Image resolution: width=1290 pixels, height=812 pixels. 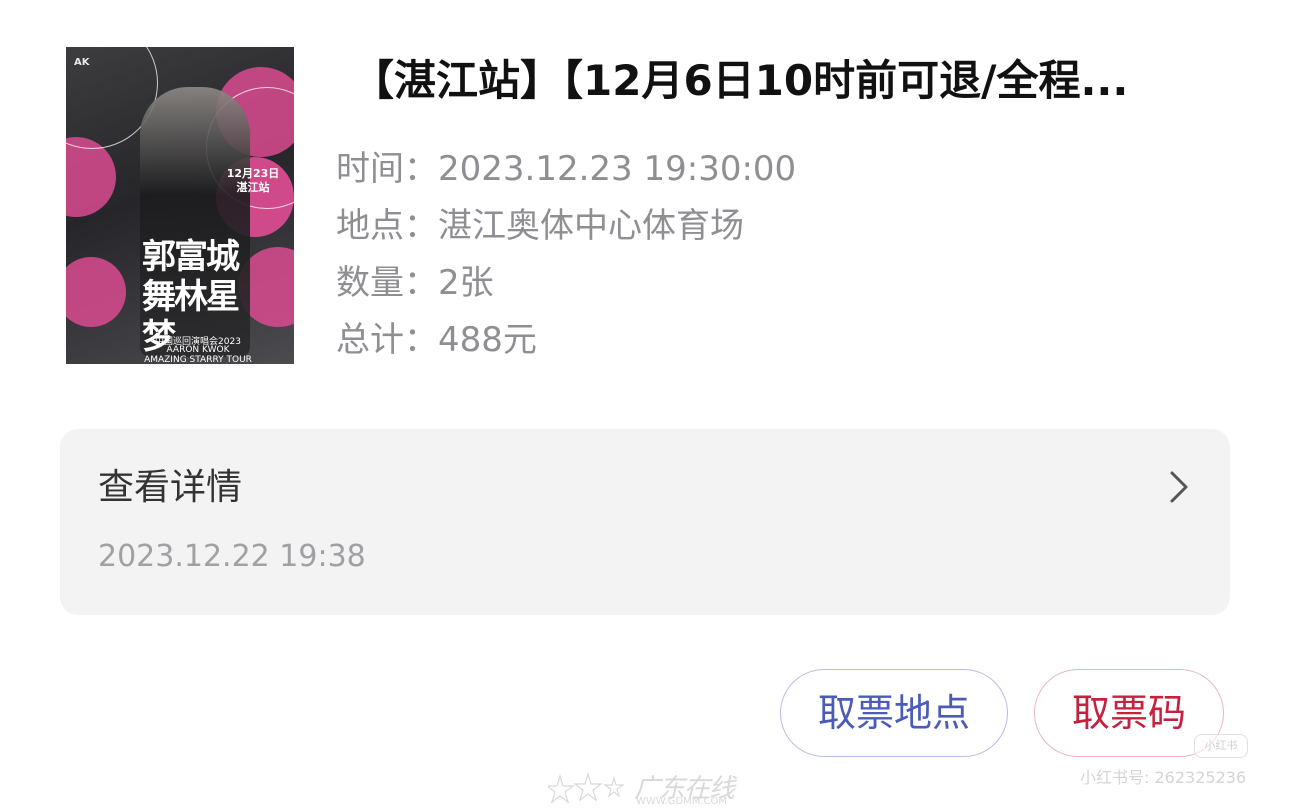 I want to click on info-value: 2023.12.23 19:30:00, so click(x=617, y=169).